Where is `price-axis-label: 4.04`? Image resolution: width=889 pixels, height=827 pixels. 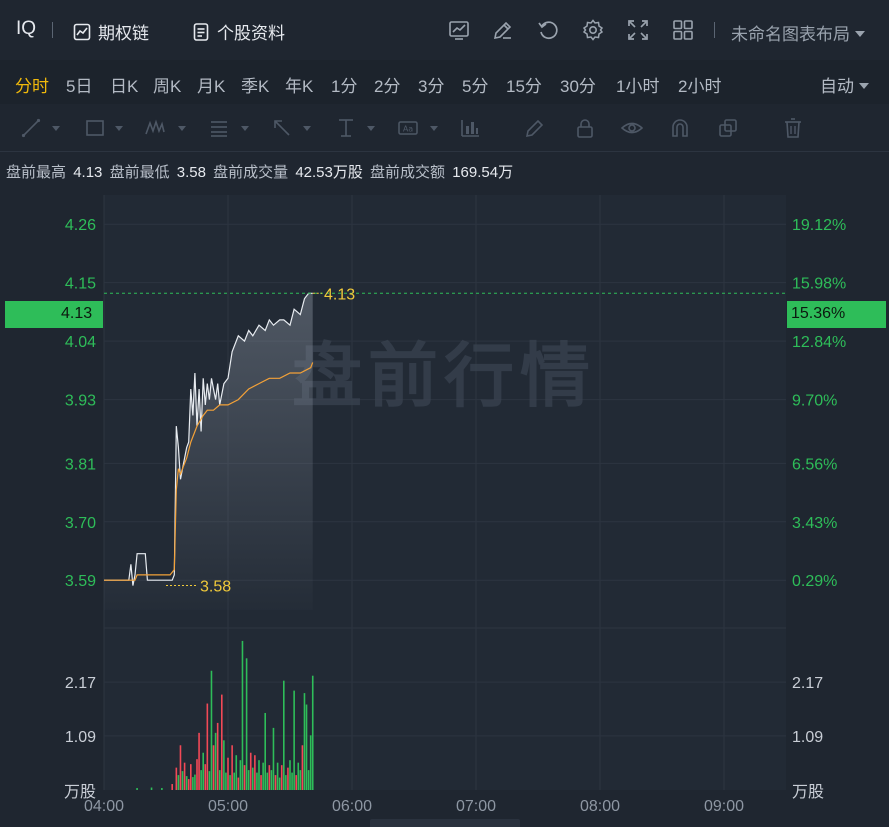 price-axis-label: 4.04 is located at coordinates (80, 342).